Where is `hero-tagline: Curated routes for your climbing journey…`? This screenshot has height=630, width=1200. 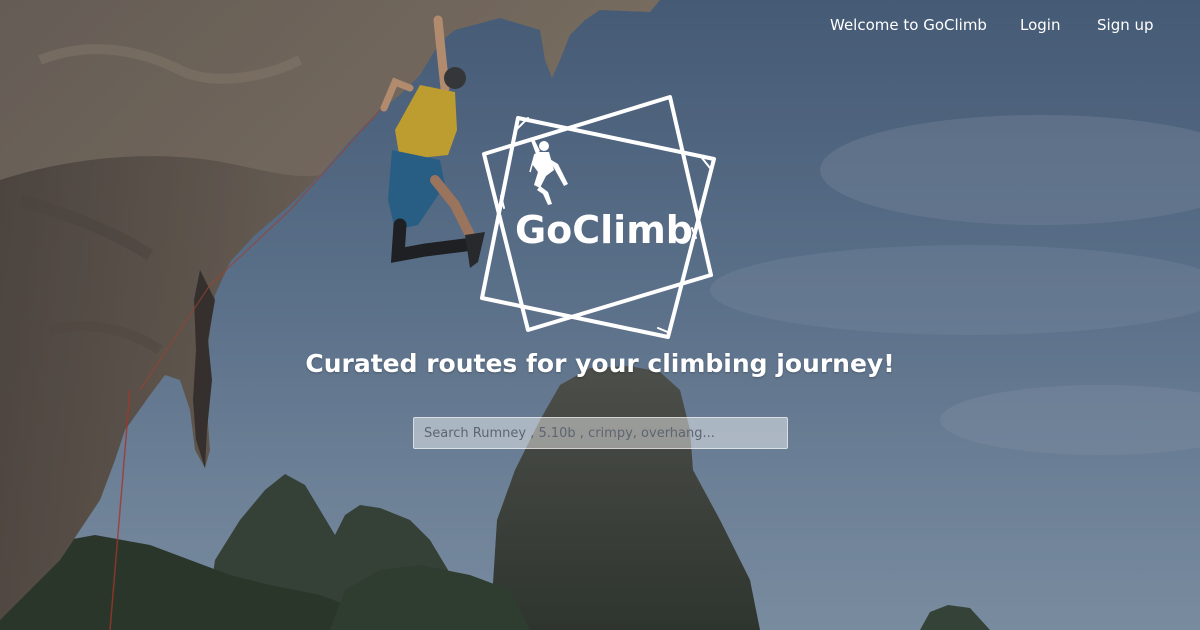 hero-tagline: Curated routes for your climbing journey… is located at coordinates (600, 363).